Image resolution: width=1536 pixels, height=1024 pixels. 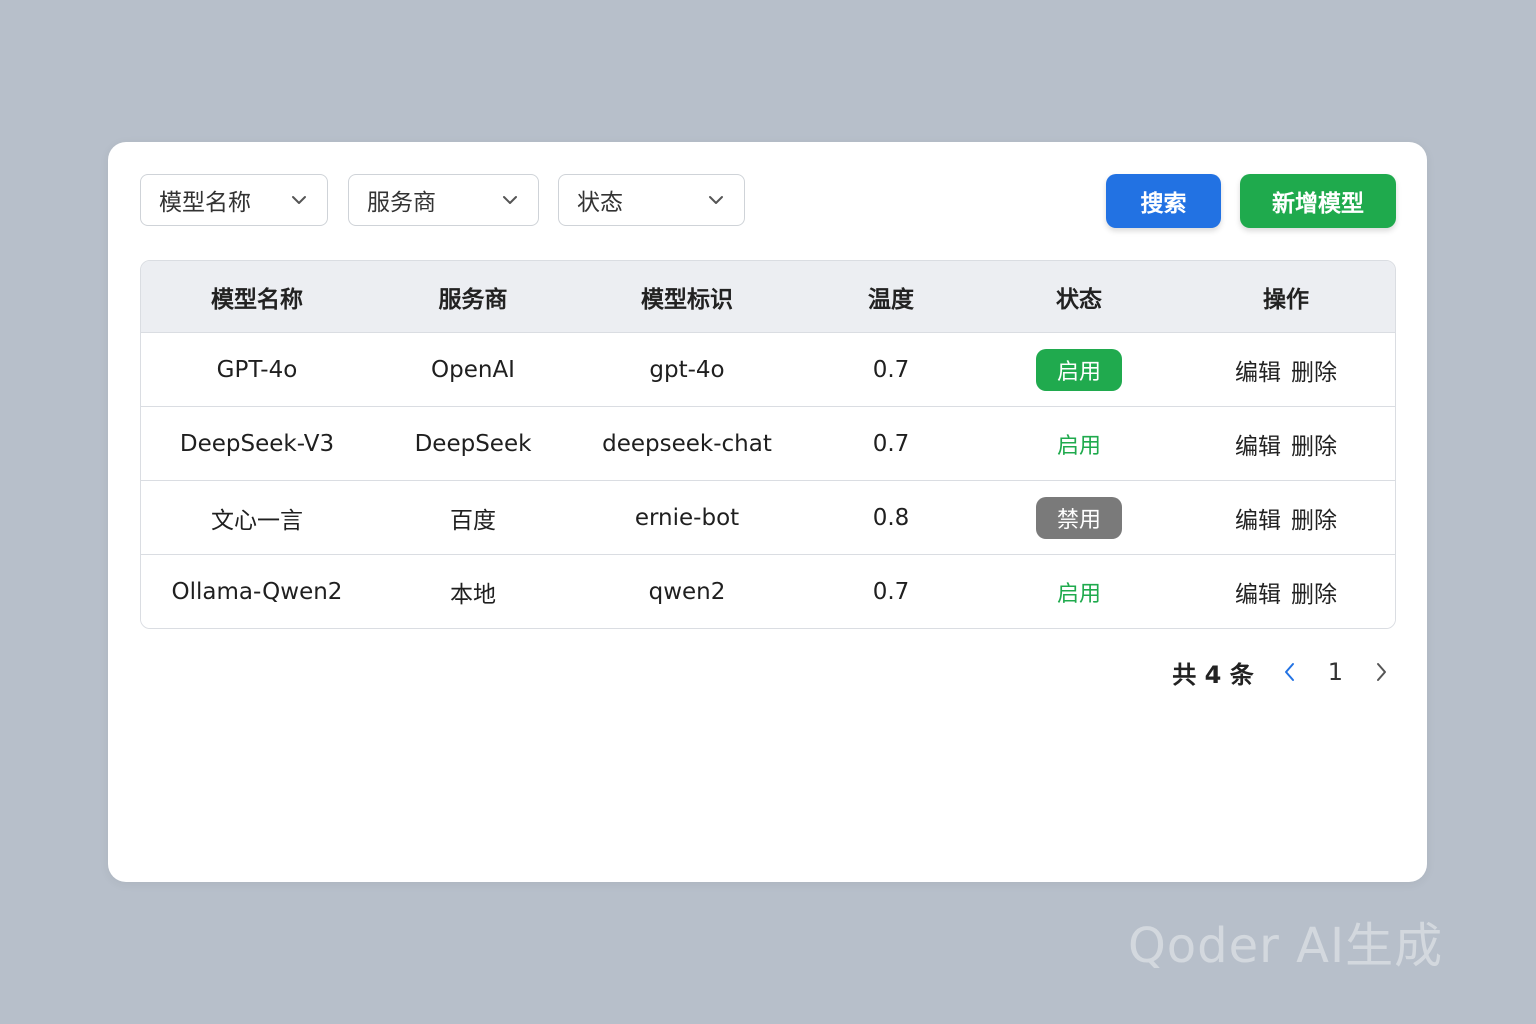 What do you see at coordinates (768, 370) in the screenshot?
I see `table-row: GPT-4o OpenAI gpt-4o 0.7 启用 编辑 删除` at bounding box center [768, 370].